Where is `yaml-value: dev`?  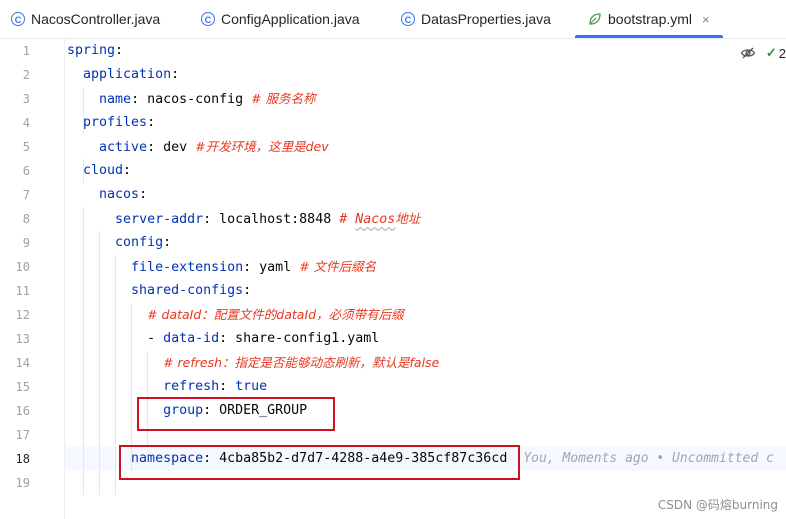
yaml-value: dev is located at coordinates (175, 147).